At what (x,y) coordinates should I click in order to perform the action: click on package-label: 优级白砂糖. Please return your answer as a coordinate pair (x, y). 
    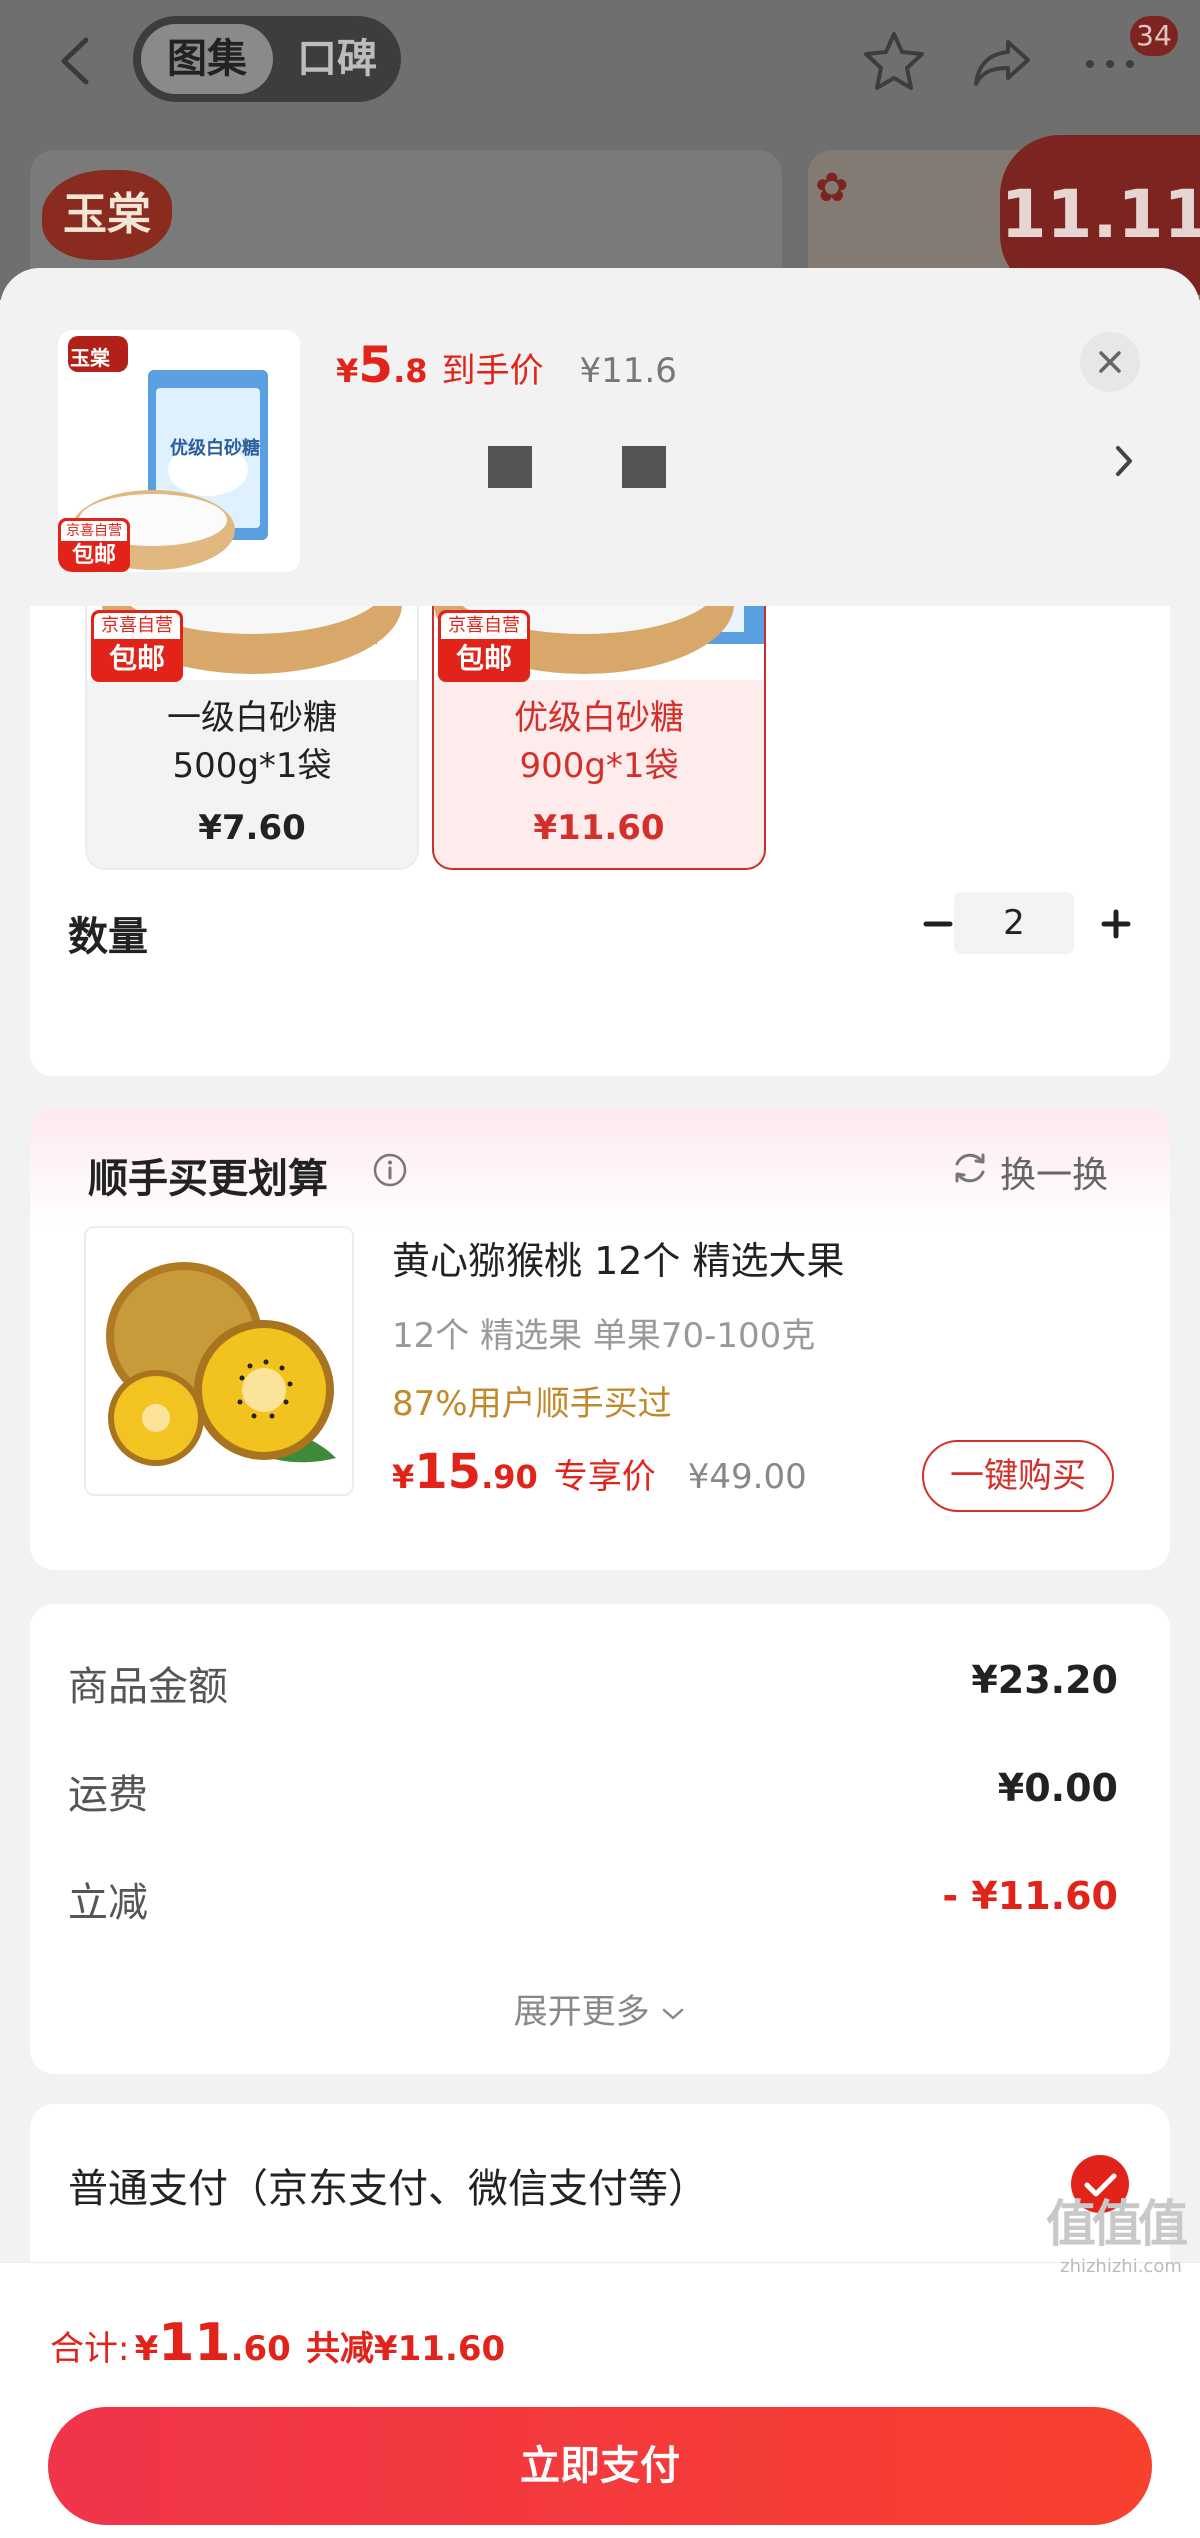
    Looking at the image, I should click on (215, 448).